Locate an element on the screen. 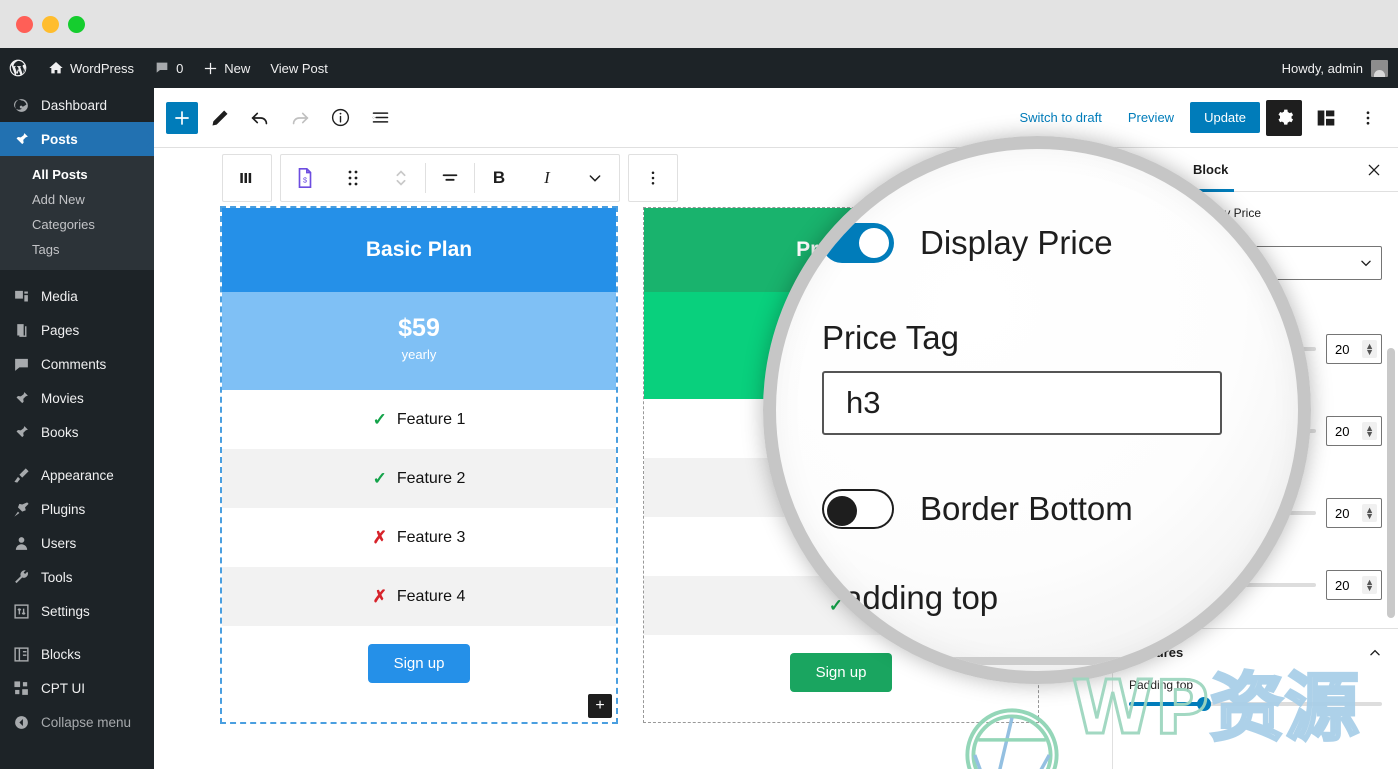 The width and height of the screenshot is (1398, 769). update-button: Update is located at coordinates (1225, 117).